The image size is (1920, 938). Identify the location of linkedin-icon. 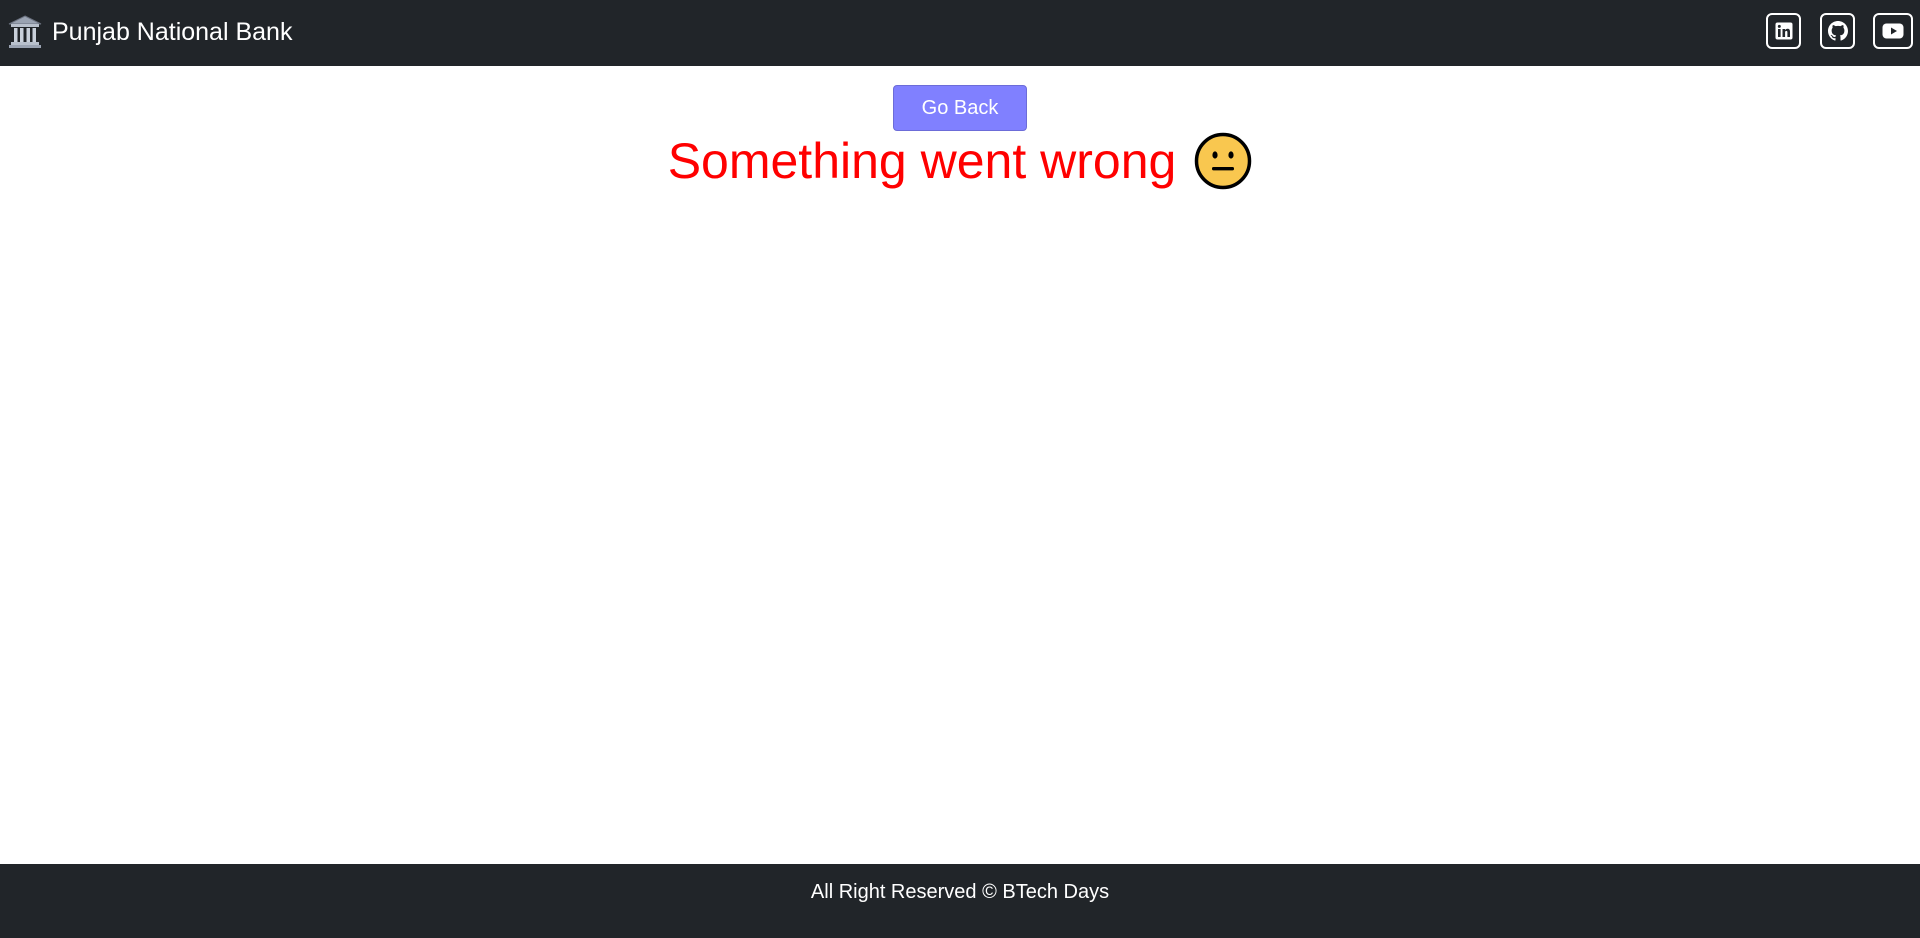
(1784, 31).